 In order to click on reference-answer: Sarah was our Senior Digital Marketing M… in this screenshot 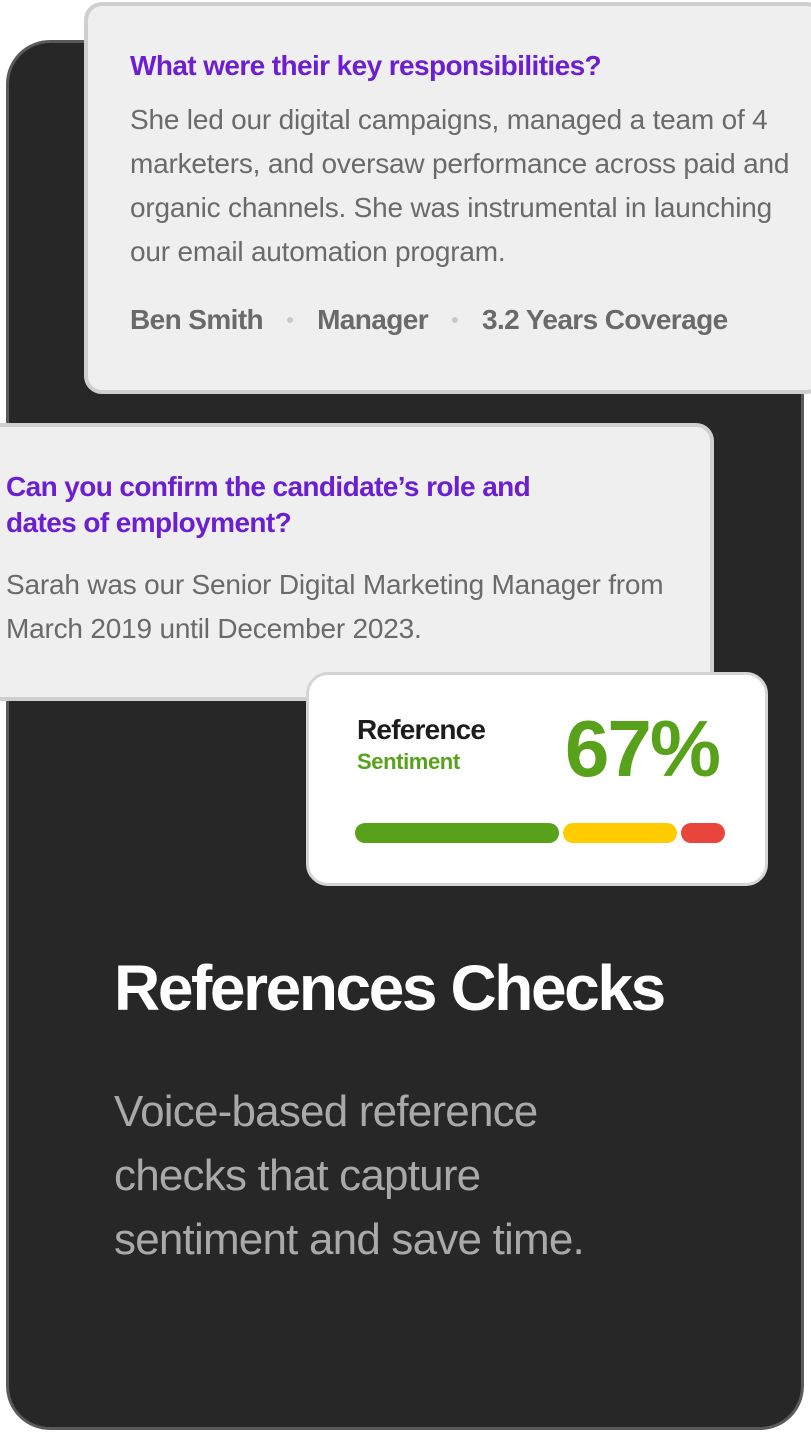, I will do `click(335, 606)`.